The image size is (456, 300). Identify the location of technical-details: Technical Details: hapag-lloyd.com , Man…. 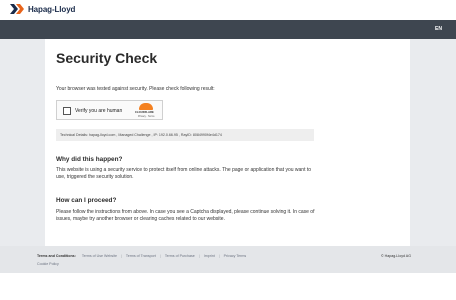
(185, 135).